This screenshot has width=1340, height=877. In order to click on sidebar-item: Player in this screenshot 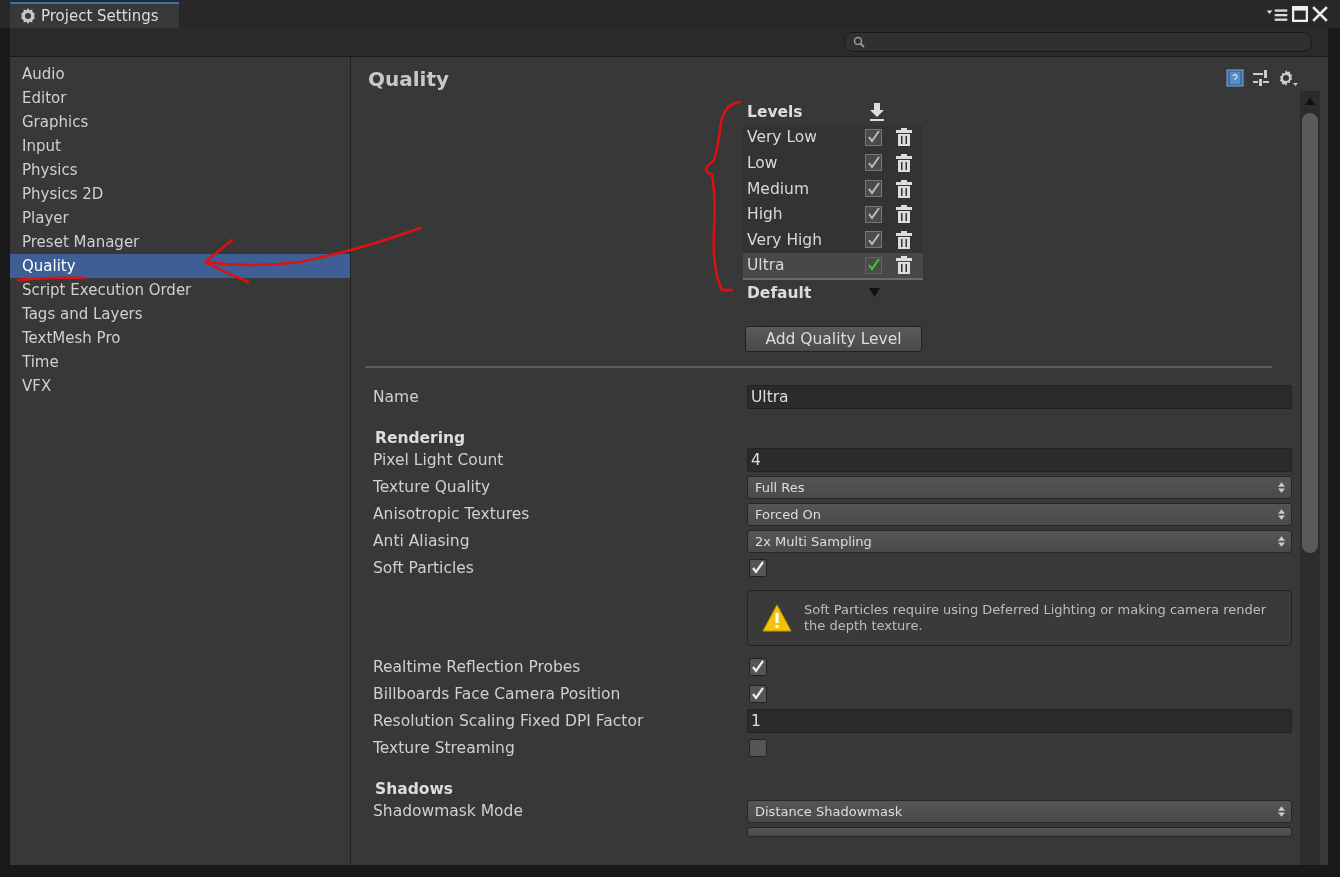, I will do `click(180, 218)`.